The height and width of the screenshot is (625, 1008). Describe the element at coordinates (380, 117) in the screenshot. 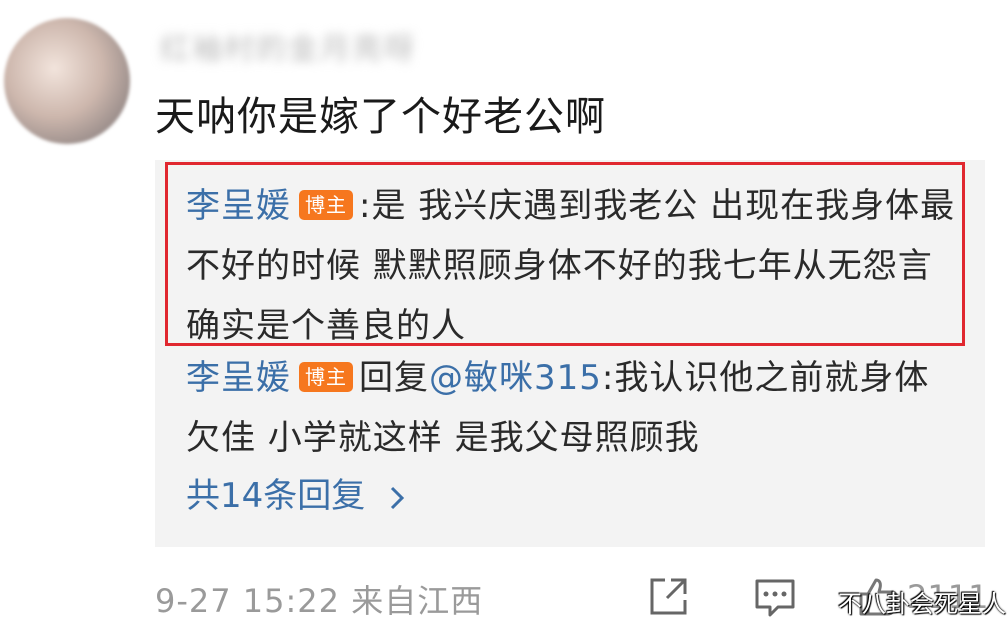

I see `comment-text: 天呐你是嫁了个好老公啊` at that location.